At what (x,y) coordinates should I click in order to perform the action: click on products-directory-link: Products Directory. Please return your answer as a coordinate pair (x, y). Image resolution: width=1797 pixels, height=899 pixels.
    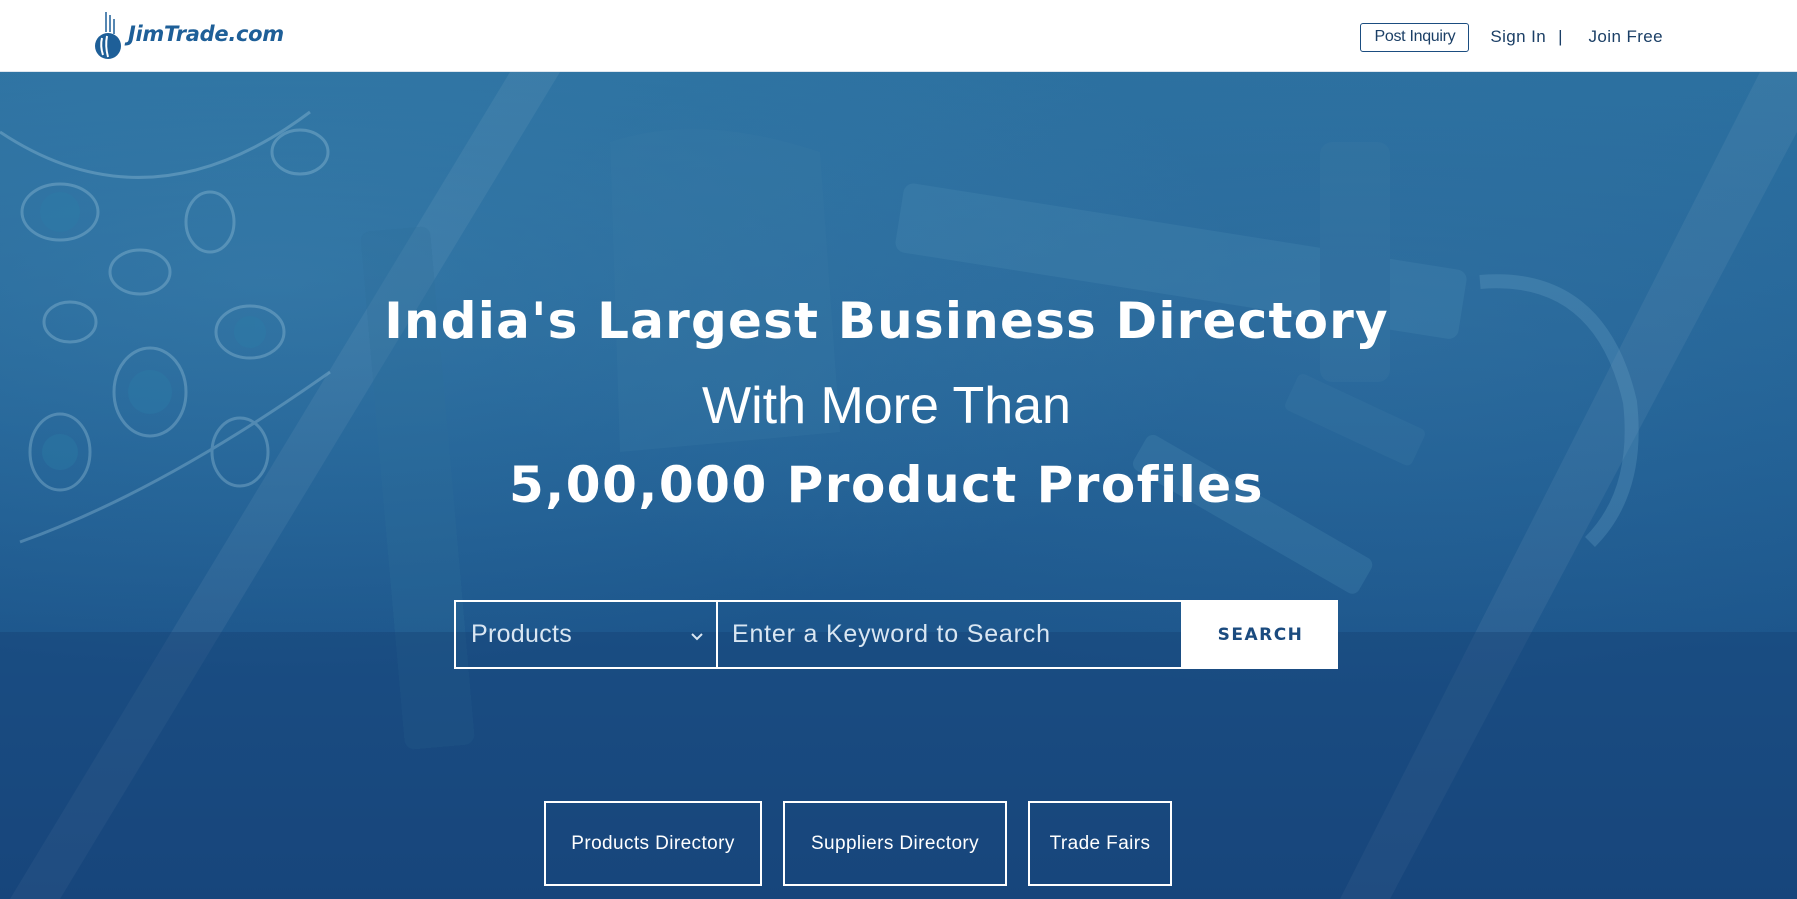
    Looking at the image, I should click on (653, 843).